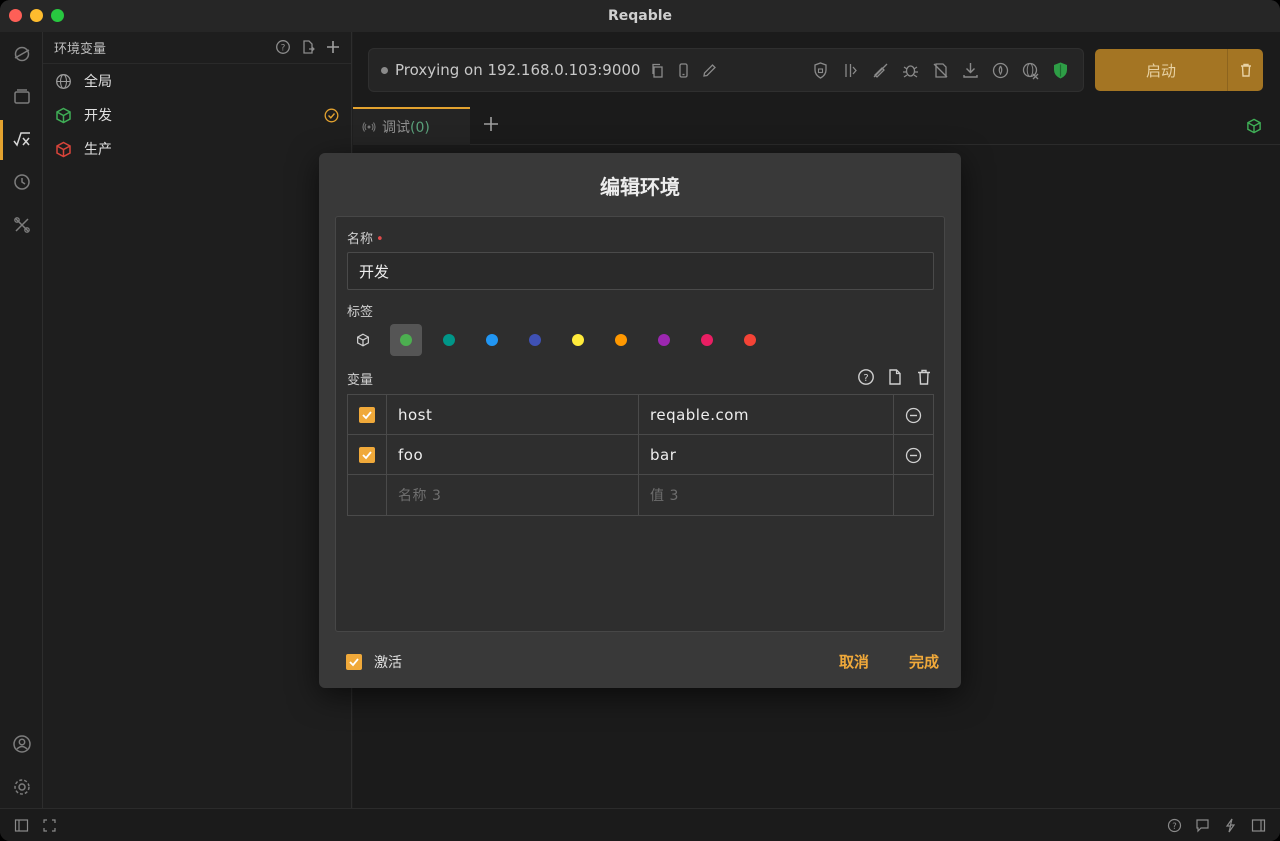 This screenshot has height=841, width=1280. Describe the element at coordinates (21, 743) in the screenshot. I see `account-icon` at that location.